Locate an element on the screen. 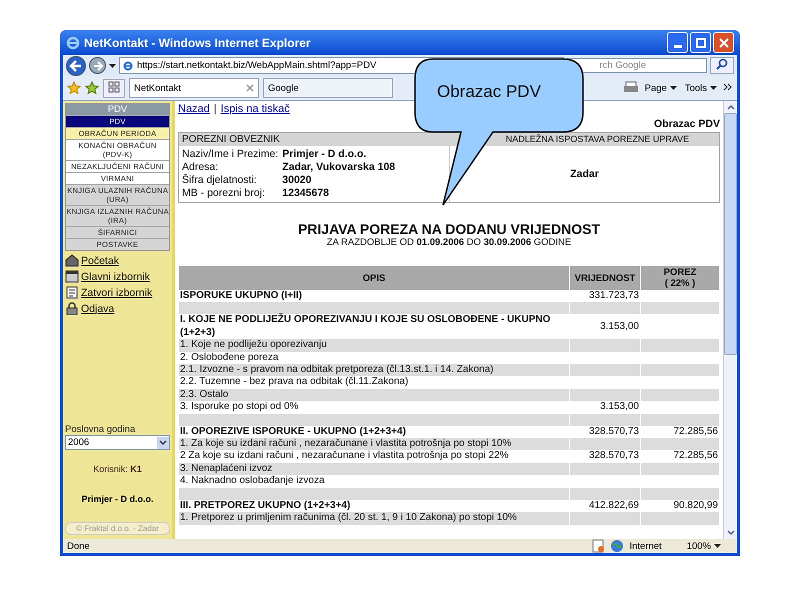 Image resolution: width=800 pixels, height=600 pixels. back-arrow-icon is located at coordinates (76, 65).